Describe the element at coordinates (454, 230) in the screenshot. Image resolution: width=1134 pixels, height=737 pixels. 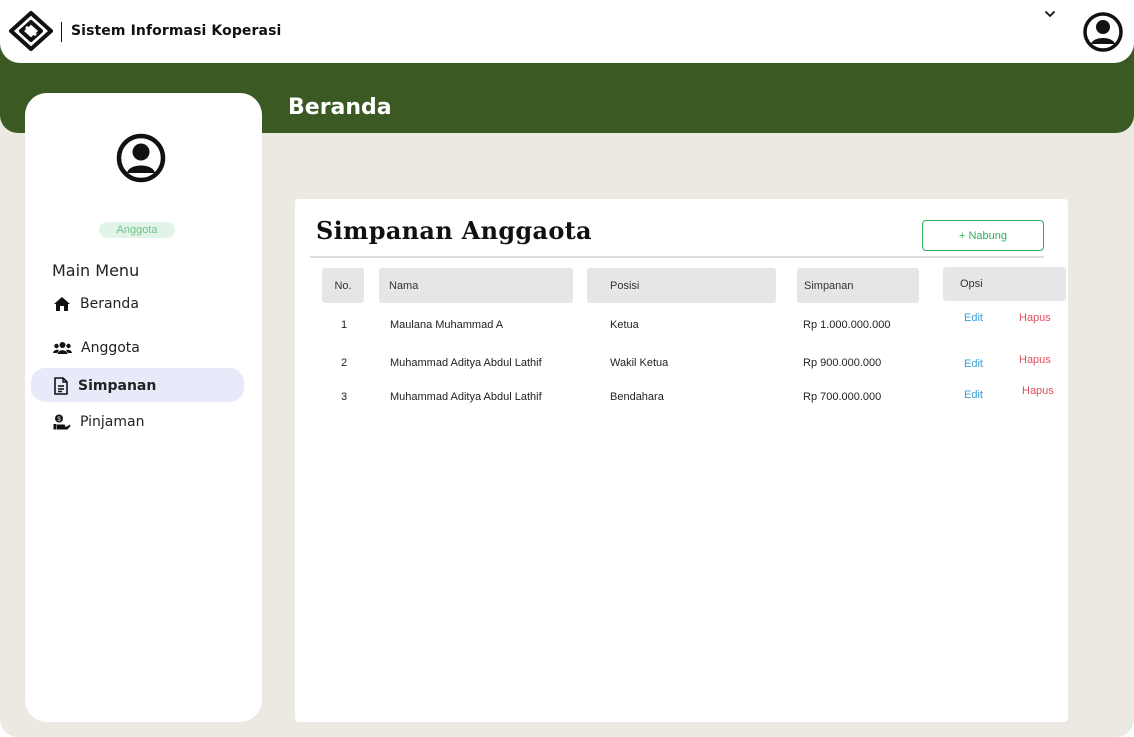
I see `card-title: Simpanan Anggaota` at that location.